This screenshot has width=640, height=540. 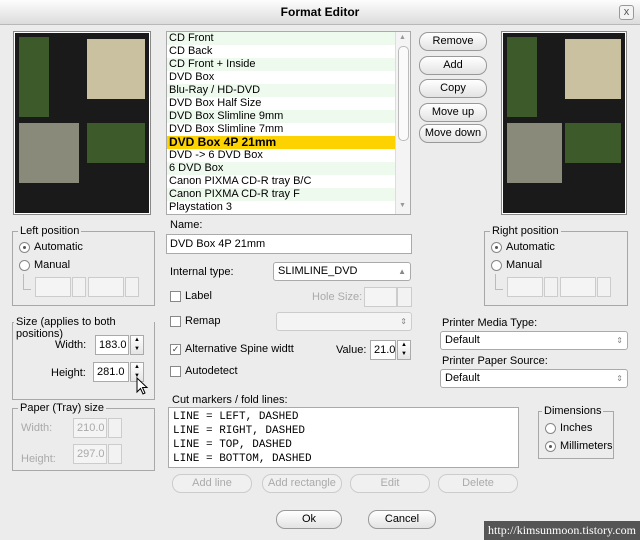 What do you see at coordinates (132, 287) in the screenshot?
I see `left-y-spinner` at bounding box center [132, 287].